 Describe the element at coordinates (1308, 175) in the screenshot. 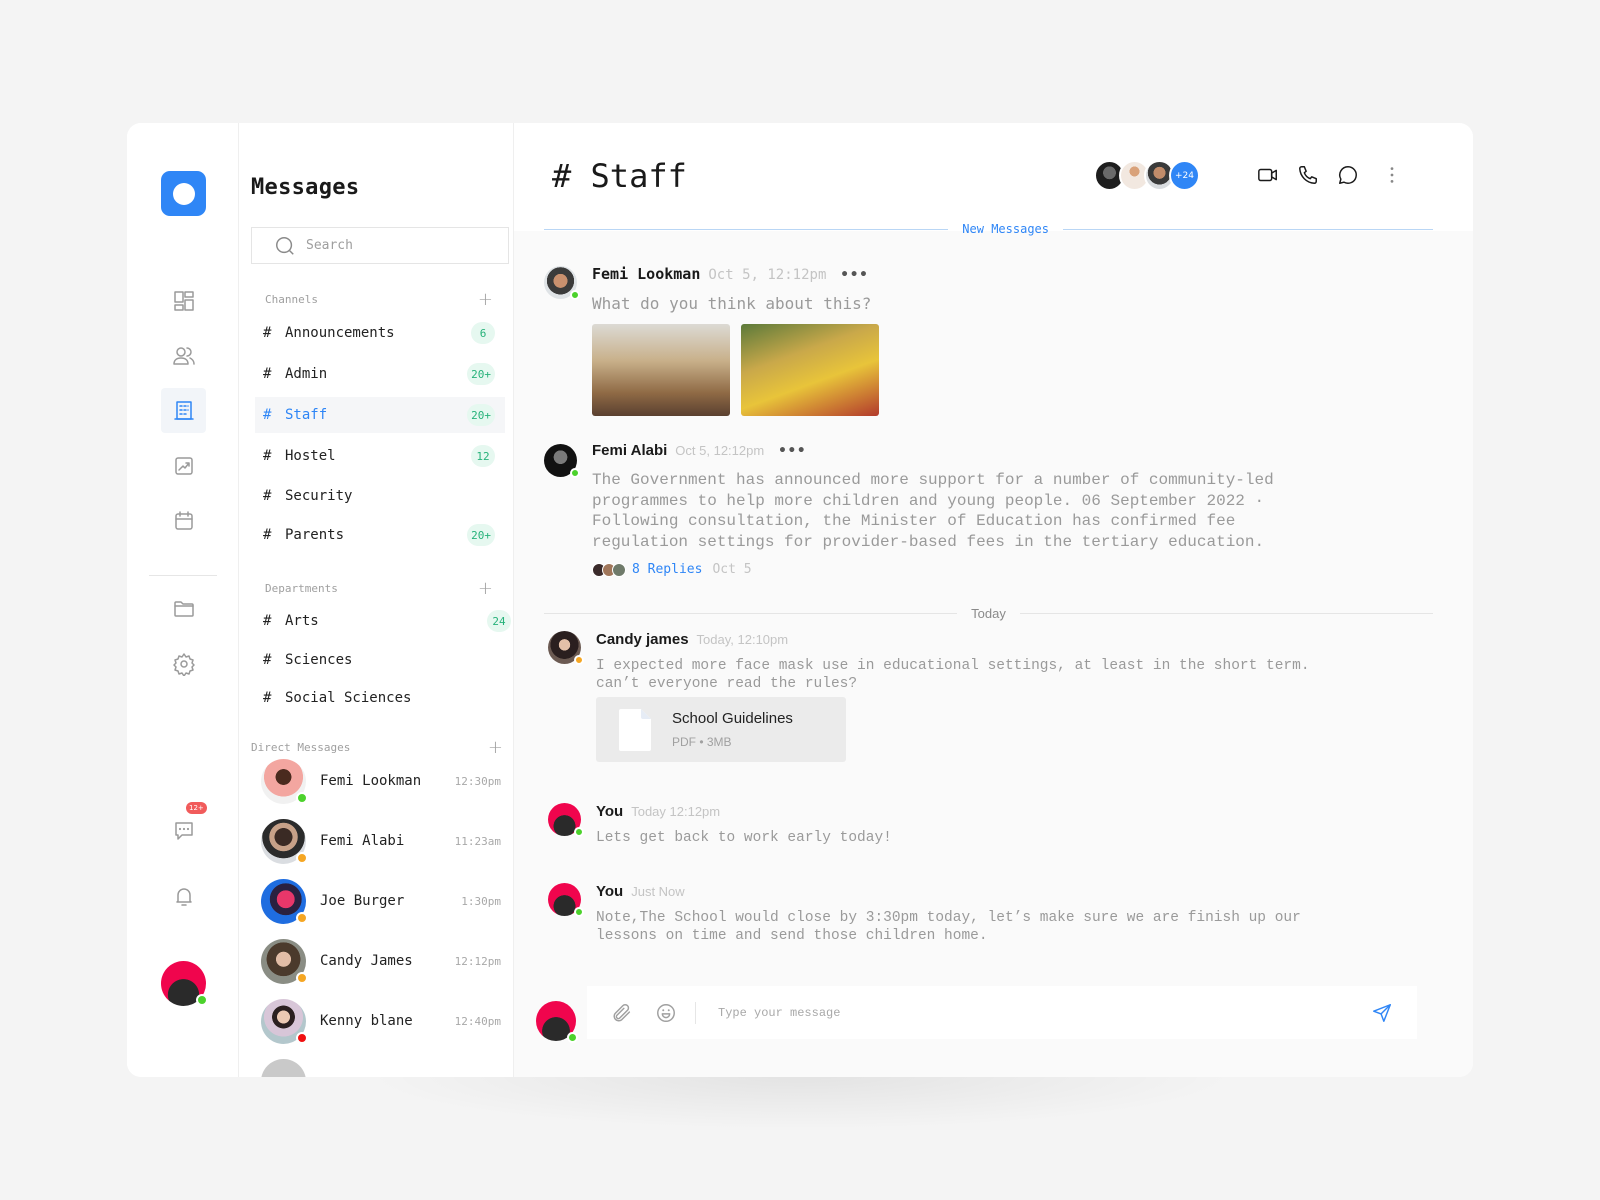

I see `voice-call-button` at that location.